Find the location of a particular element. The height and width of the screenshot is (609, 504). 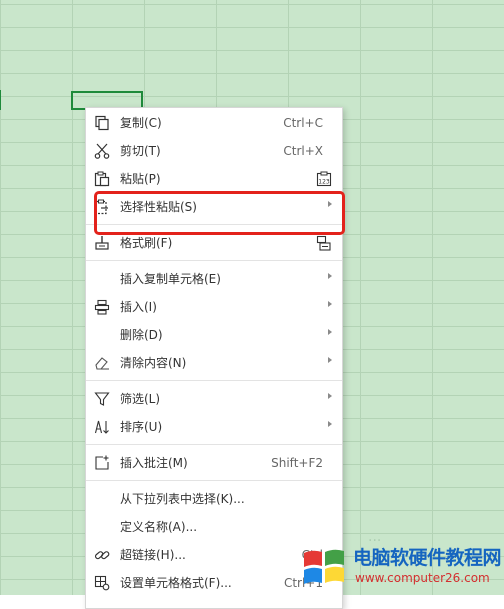

highlight-annotation-box is located at coordinates (219, 213).